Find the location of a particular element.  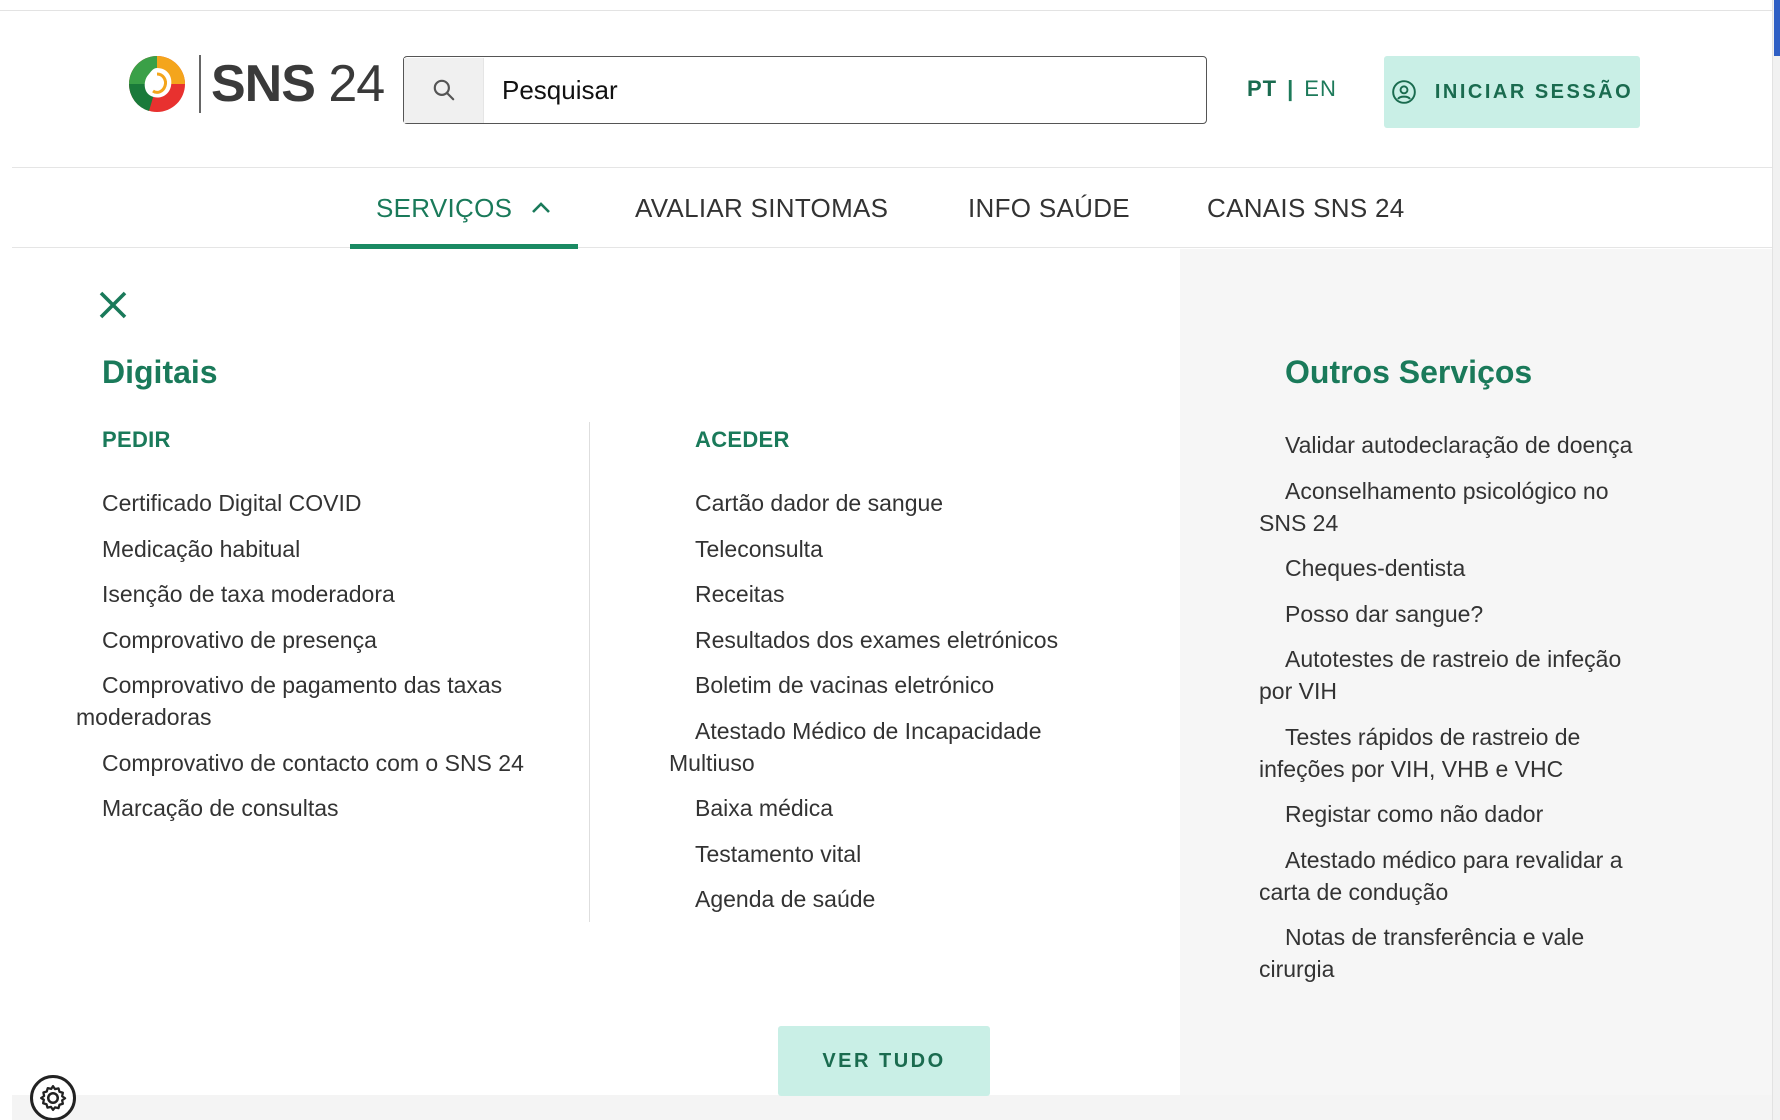

nav-tab-label: CANAIS SNS 24 is located at coordinates (1306, 207).